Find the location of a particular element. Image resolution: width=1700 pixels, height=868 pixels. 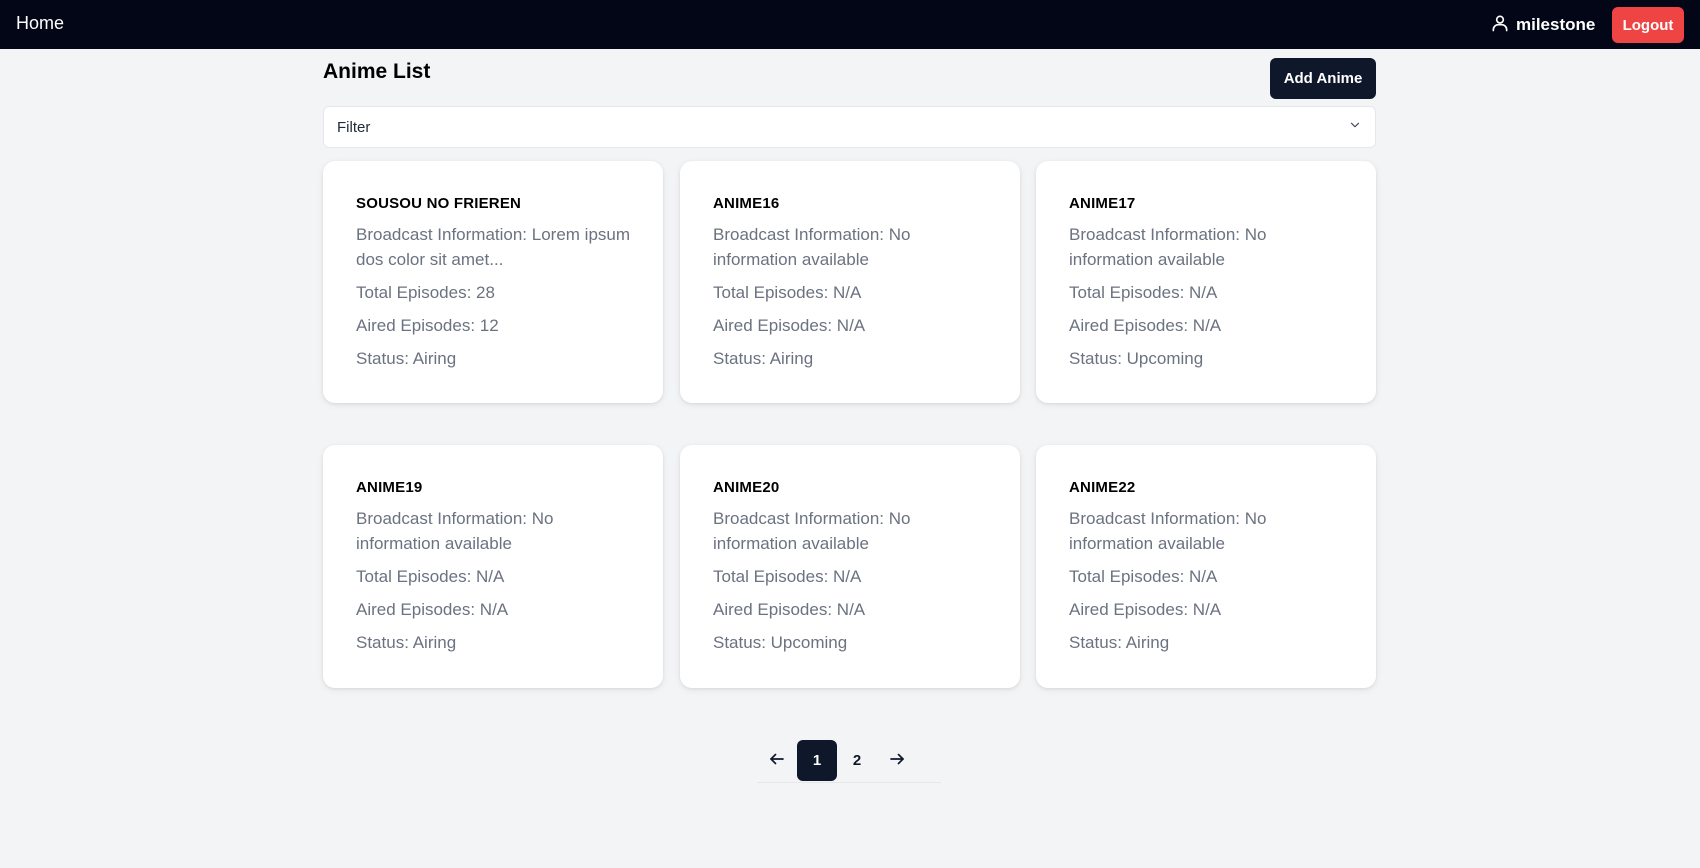

arrow-left-icon is located at coordinates (777, 760).